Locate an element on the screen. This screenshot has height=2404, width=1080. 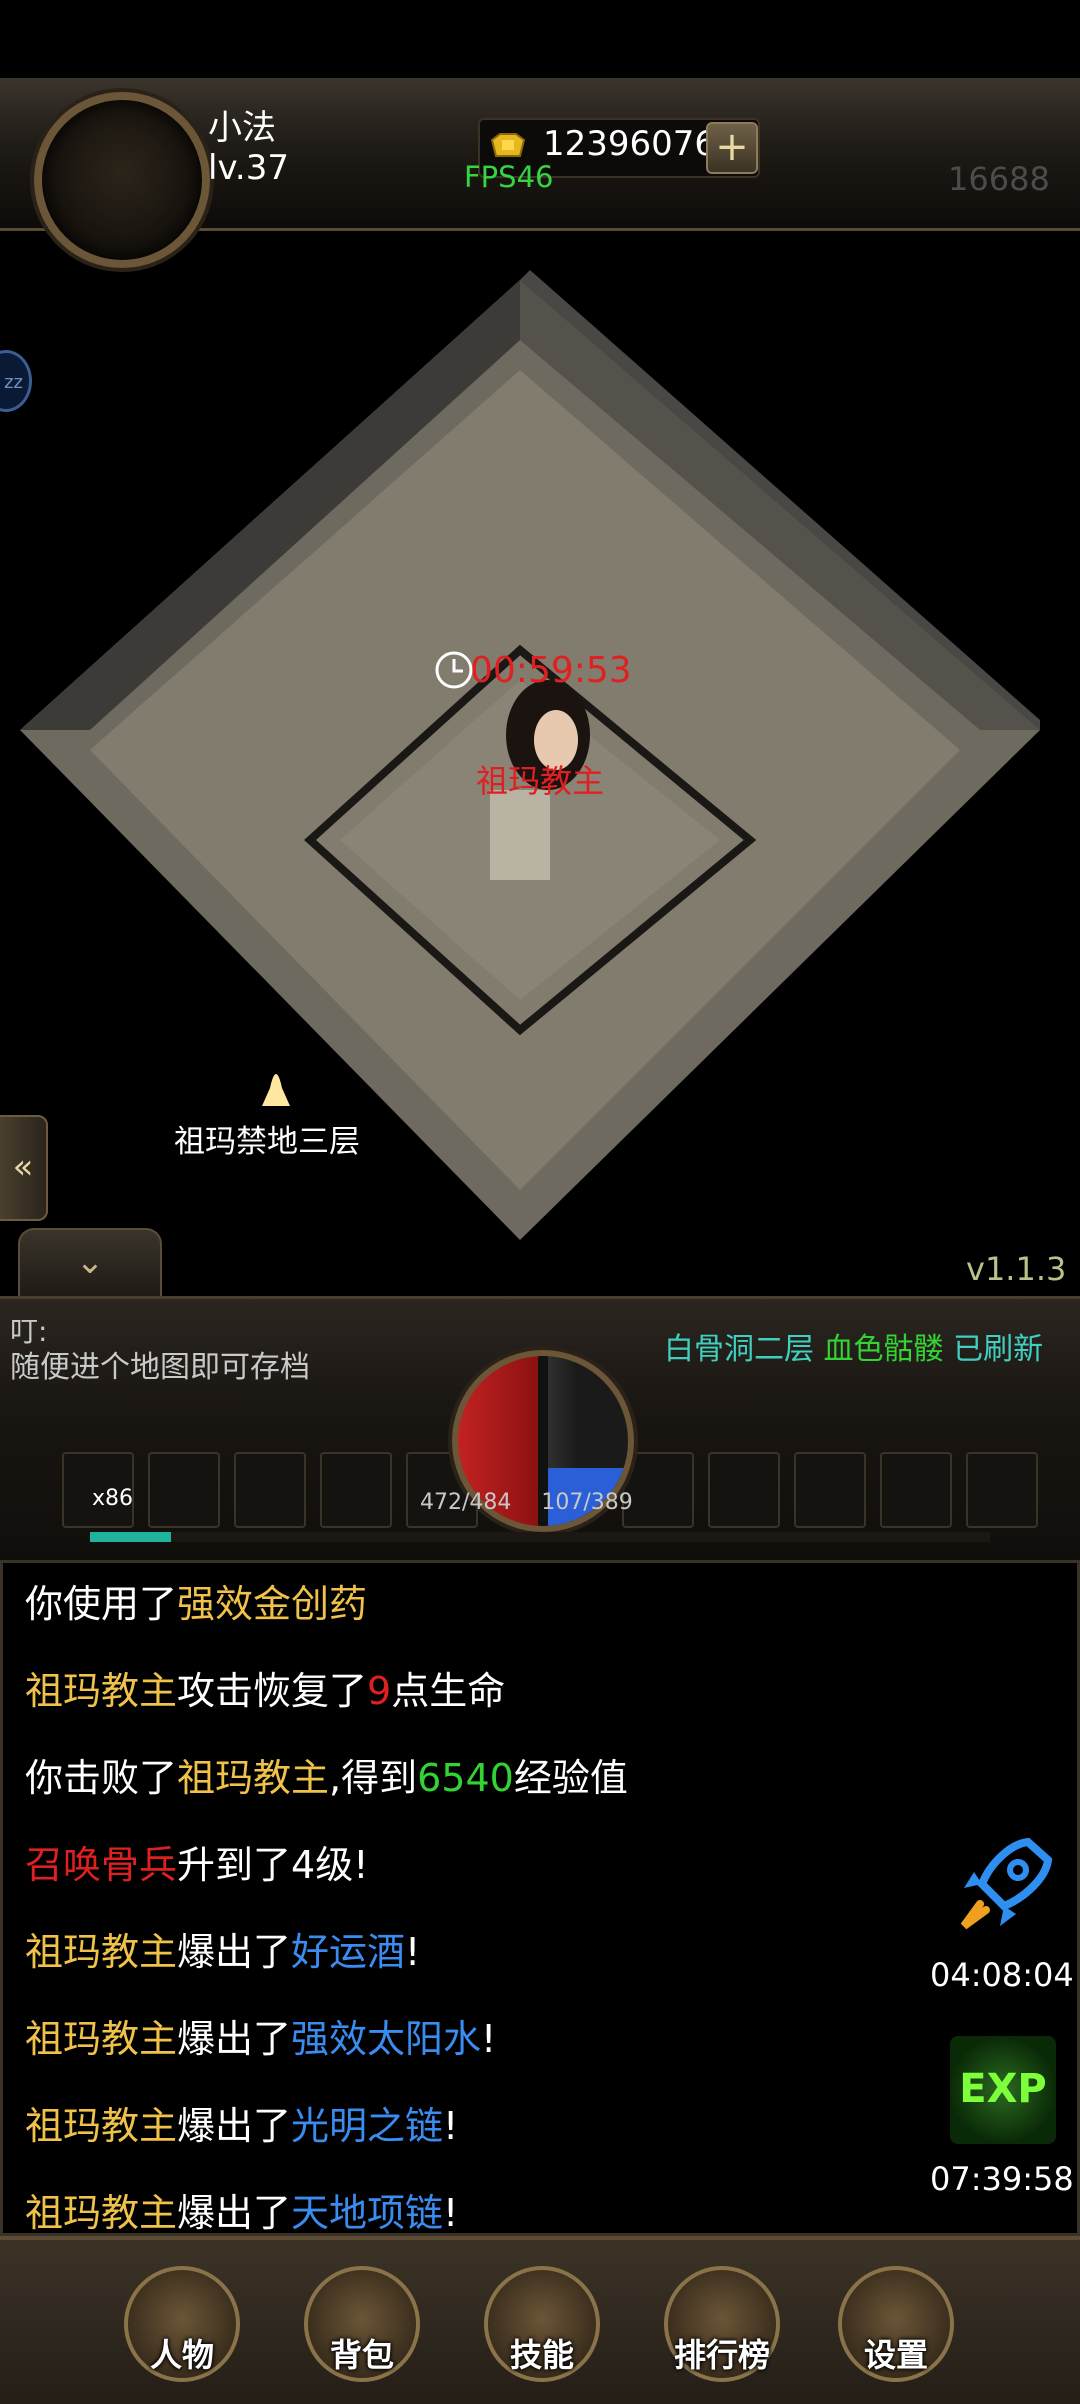
chat-line: 祖玛教主爆出了天地项链! is located at coordinates (241, 2209).